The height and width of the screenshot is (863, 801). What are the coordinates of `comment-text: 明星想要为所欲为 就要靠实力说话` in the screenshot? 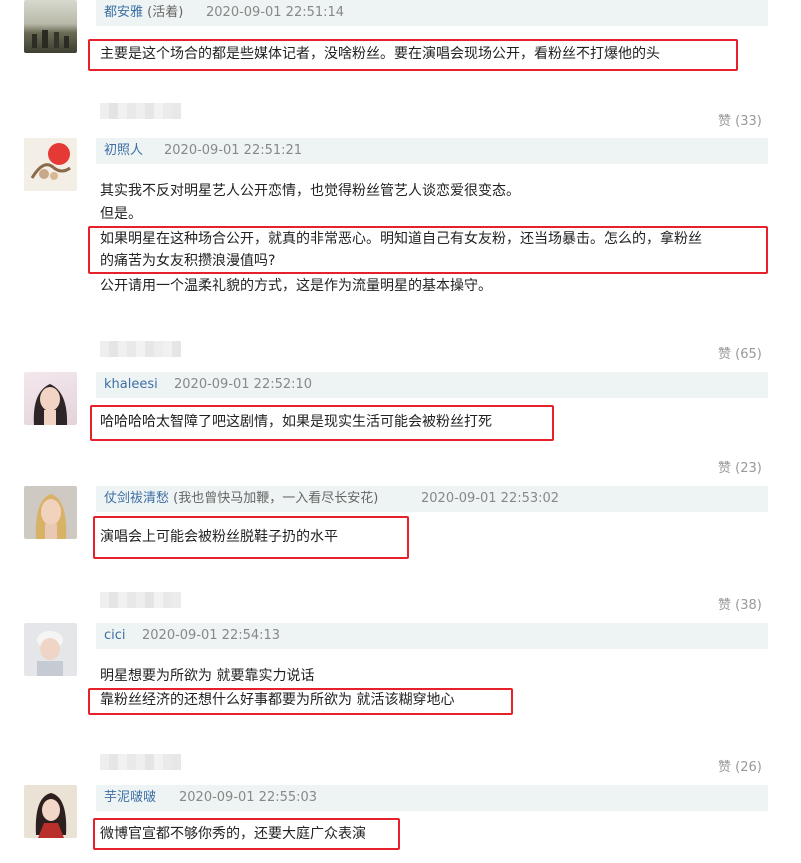 It's located at (207, 676).